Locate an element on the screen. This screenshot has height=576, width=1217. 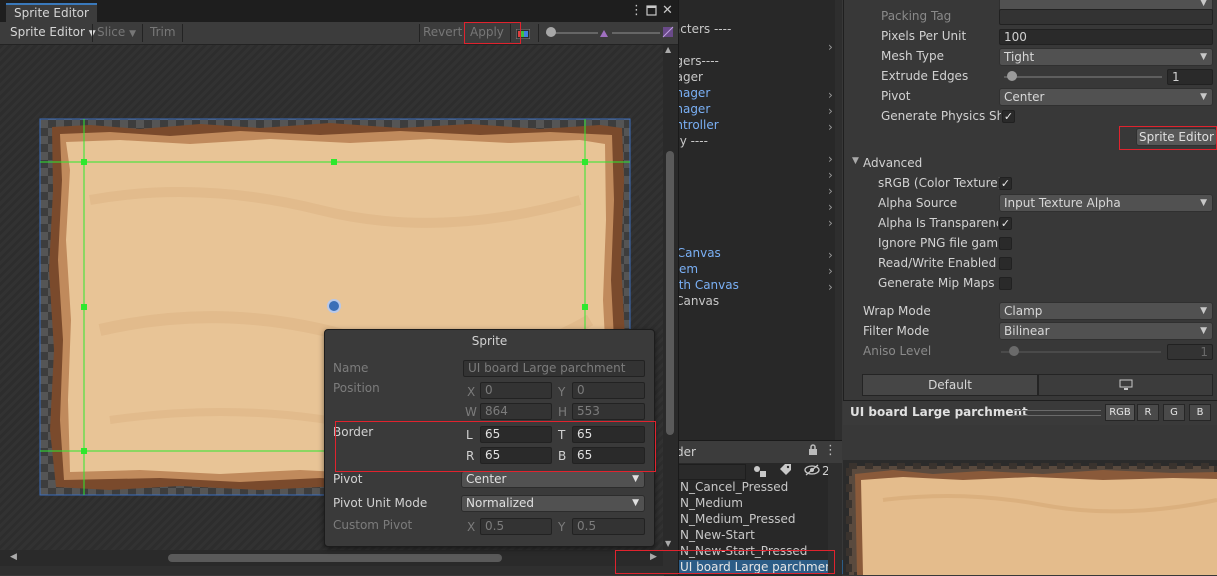
alpha-source-value: Input Texture Alpha is located at coordinates (1062, 203).